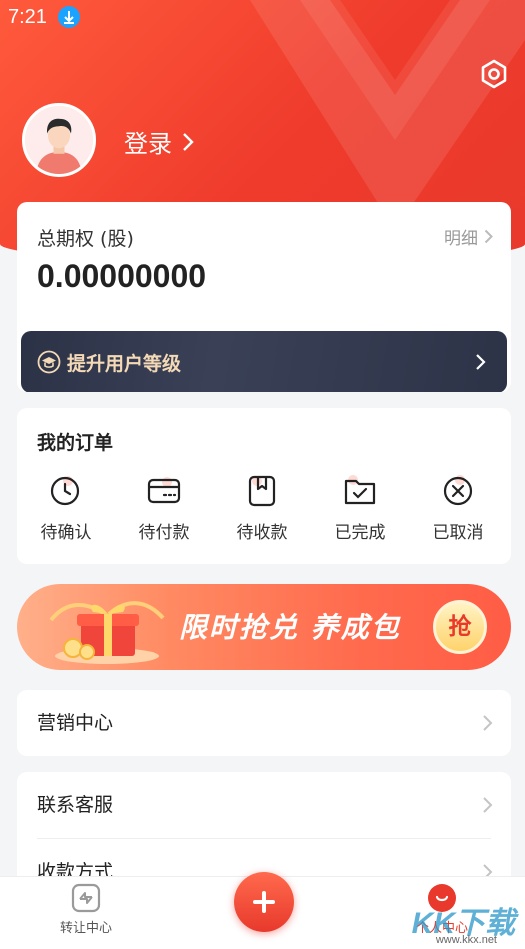 The image size is (525, 949). What do you see at coordinates (262, 514) in the screenshot?
I see `order-pending-receipt: 待收款` at bounding box center [262, 514].